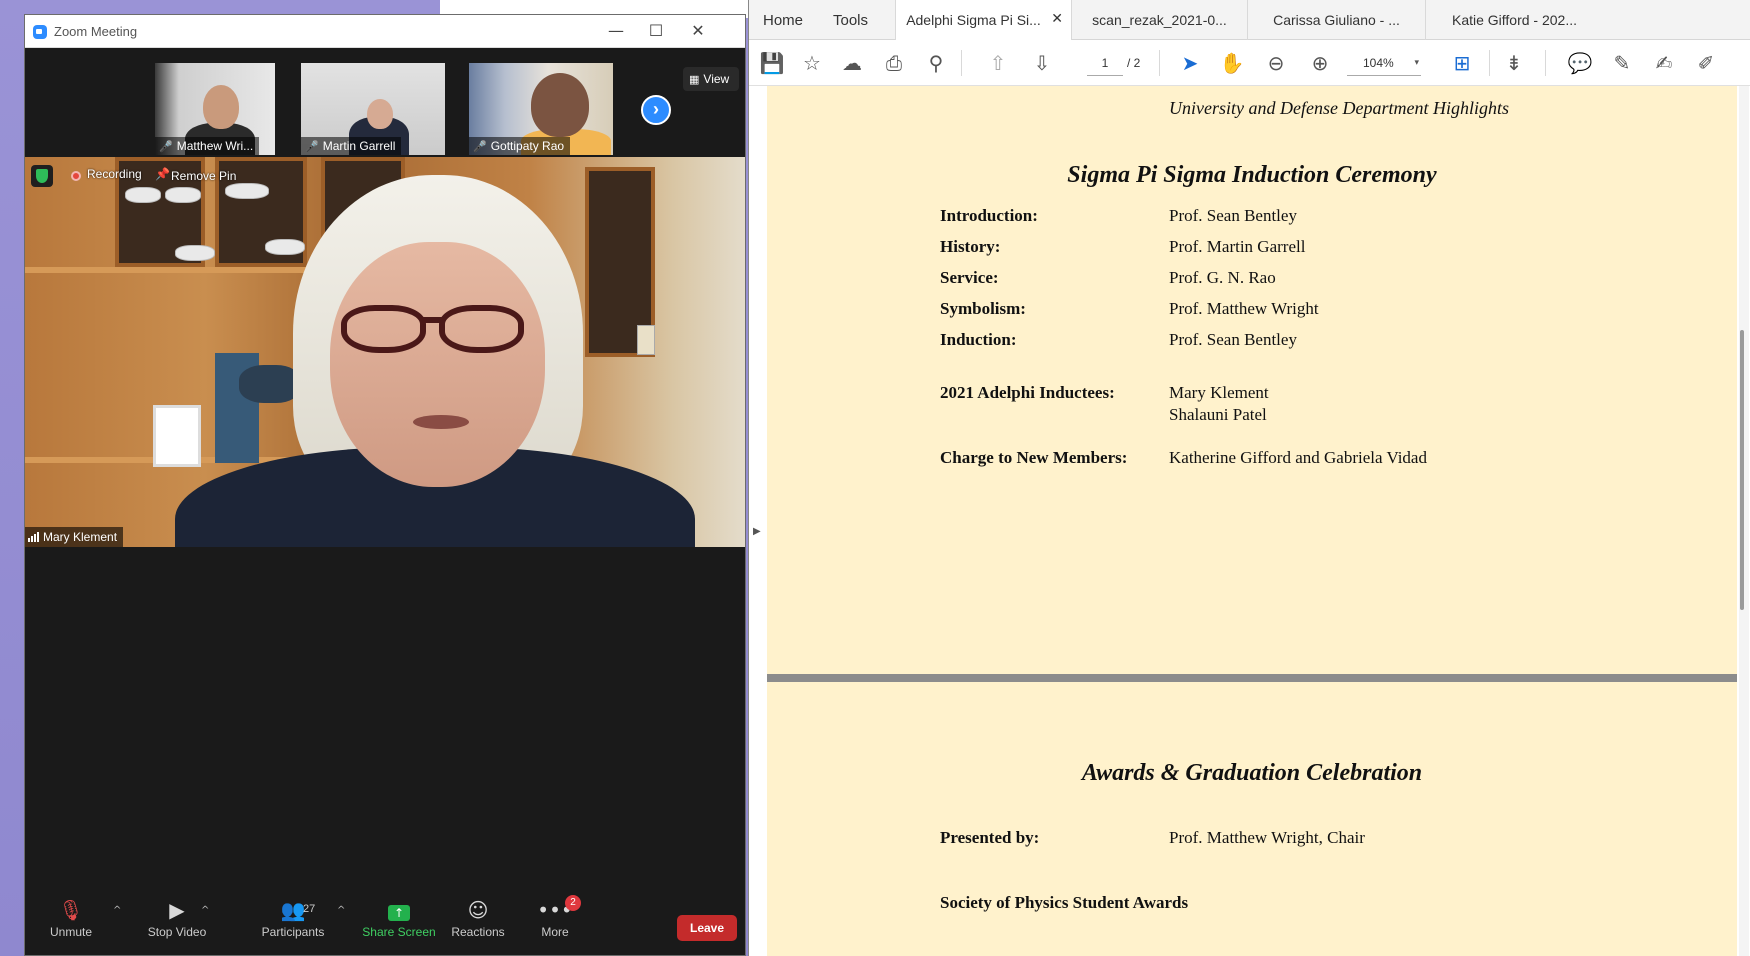  Describe the element at coordinates (1222, 277) in the screenshot. I see `program-role-value: Prof. G. N. Rao` at that location.